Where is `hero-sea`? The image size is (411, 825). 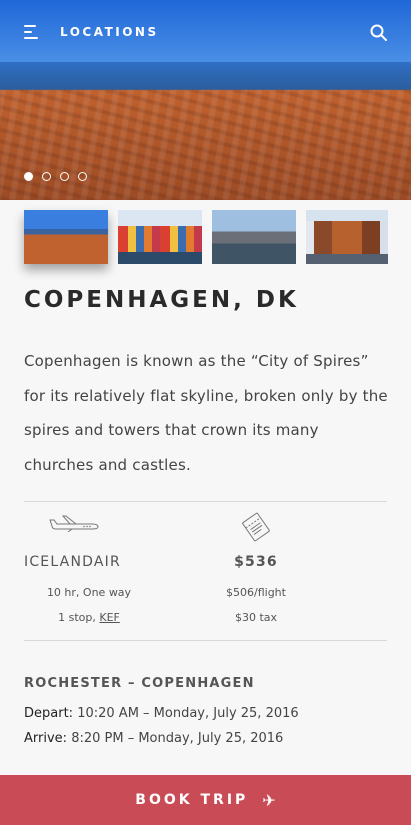
hero-sea is located at coordinates (205, 76).